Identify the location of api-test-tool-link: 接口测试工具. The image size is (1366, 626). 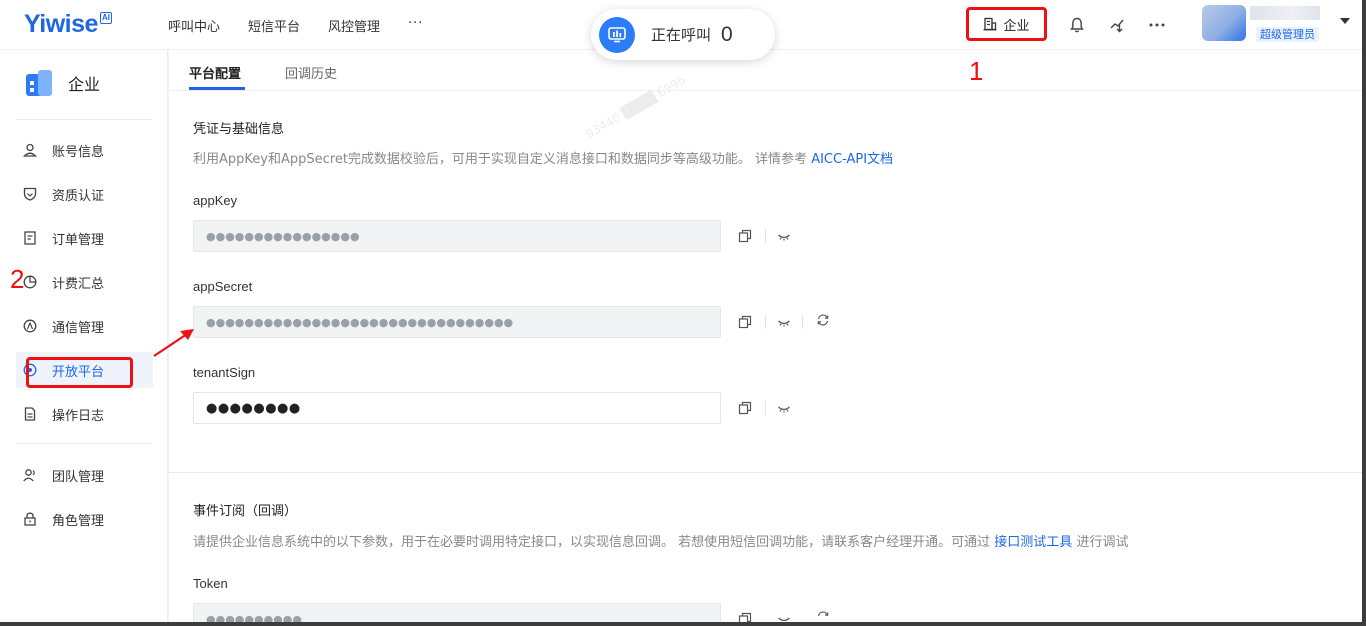
(1033, 542).